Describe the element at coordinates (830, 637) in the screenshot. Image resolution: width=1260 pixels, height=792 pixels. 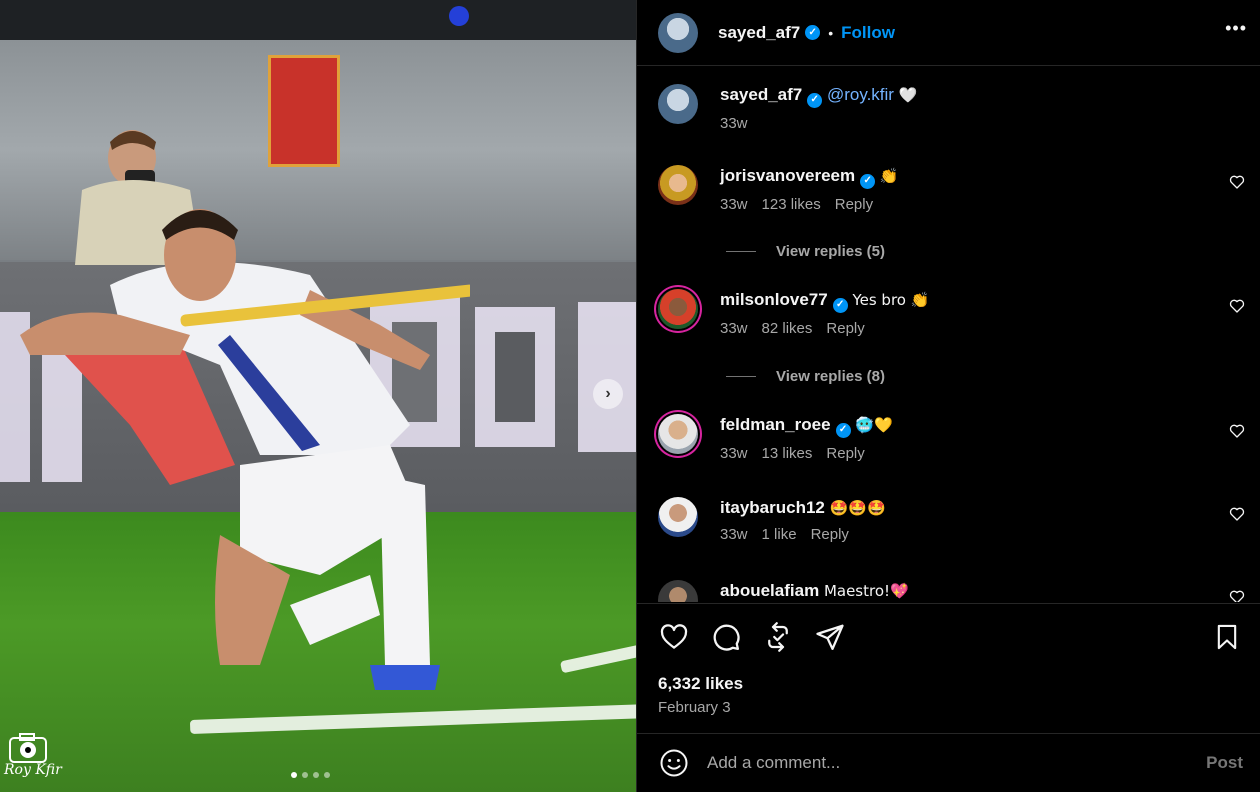
I see `share-paper-plane-icon` at that location.